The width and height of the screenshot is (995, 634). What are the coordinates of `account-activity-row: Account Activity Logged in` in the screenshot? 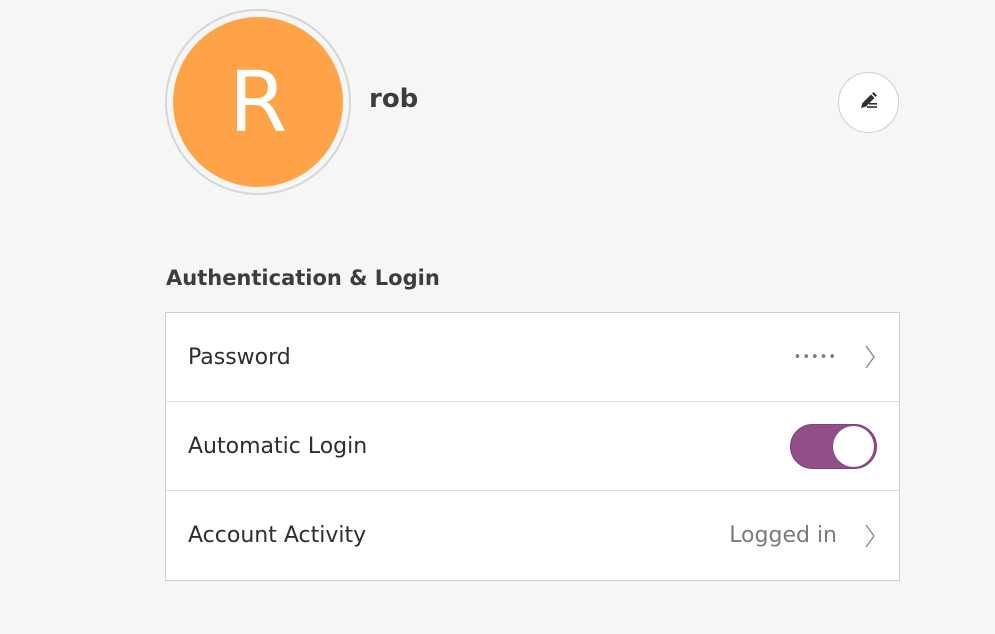 It's located at (532, 535).